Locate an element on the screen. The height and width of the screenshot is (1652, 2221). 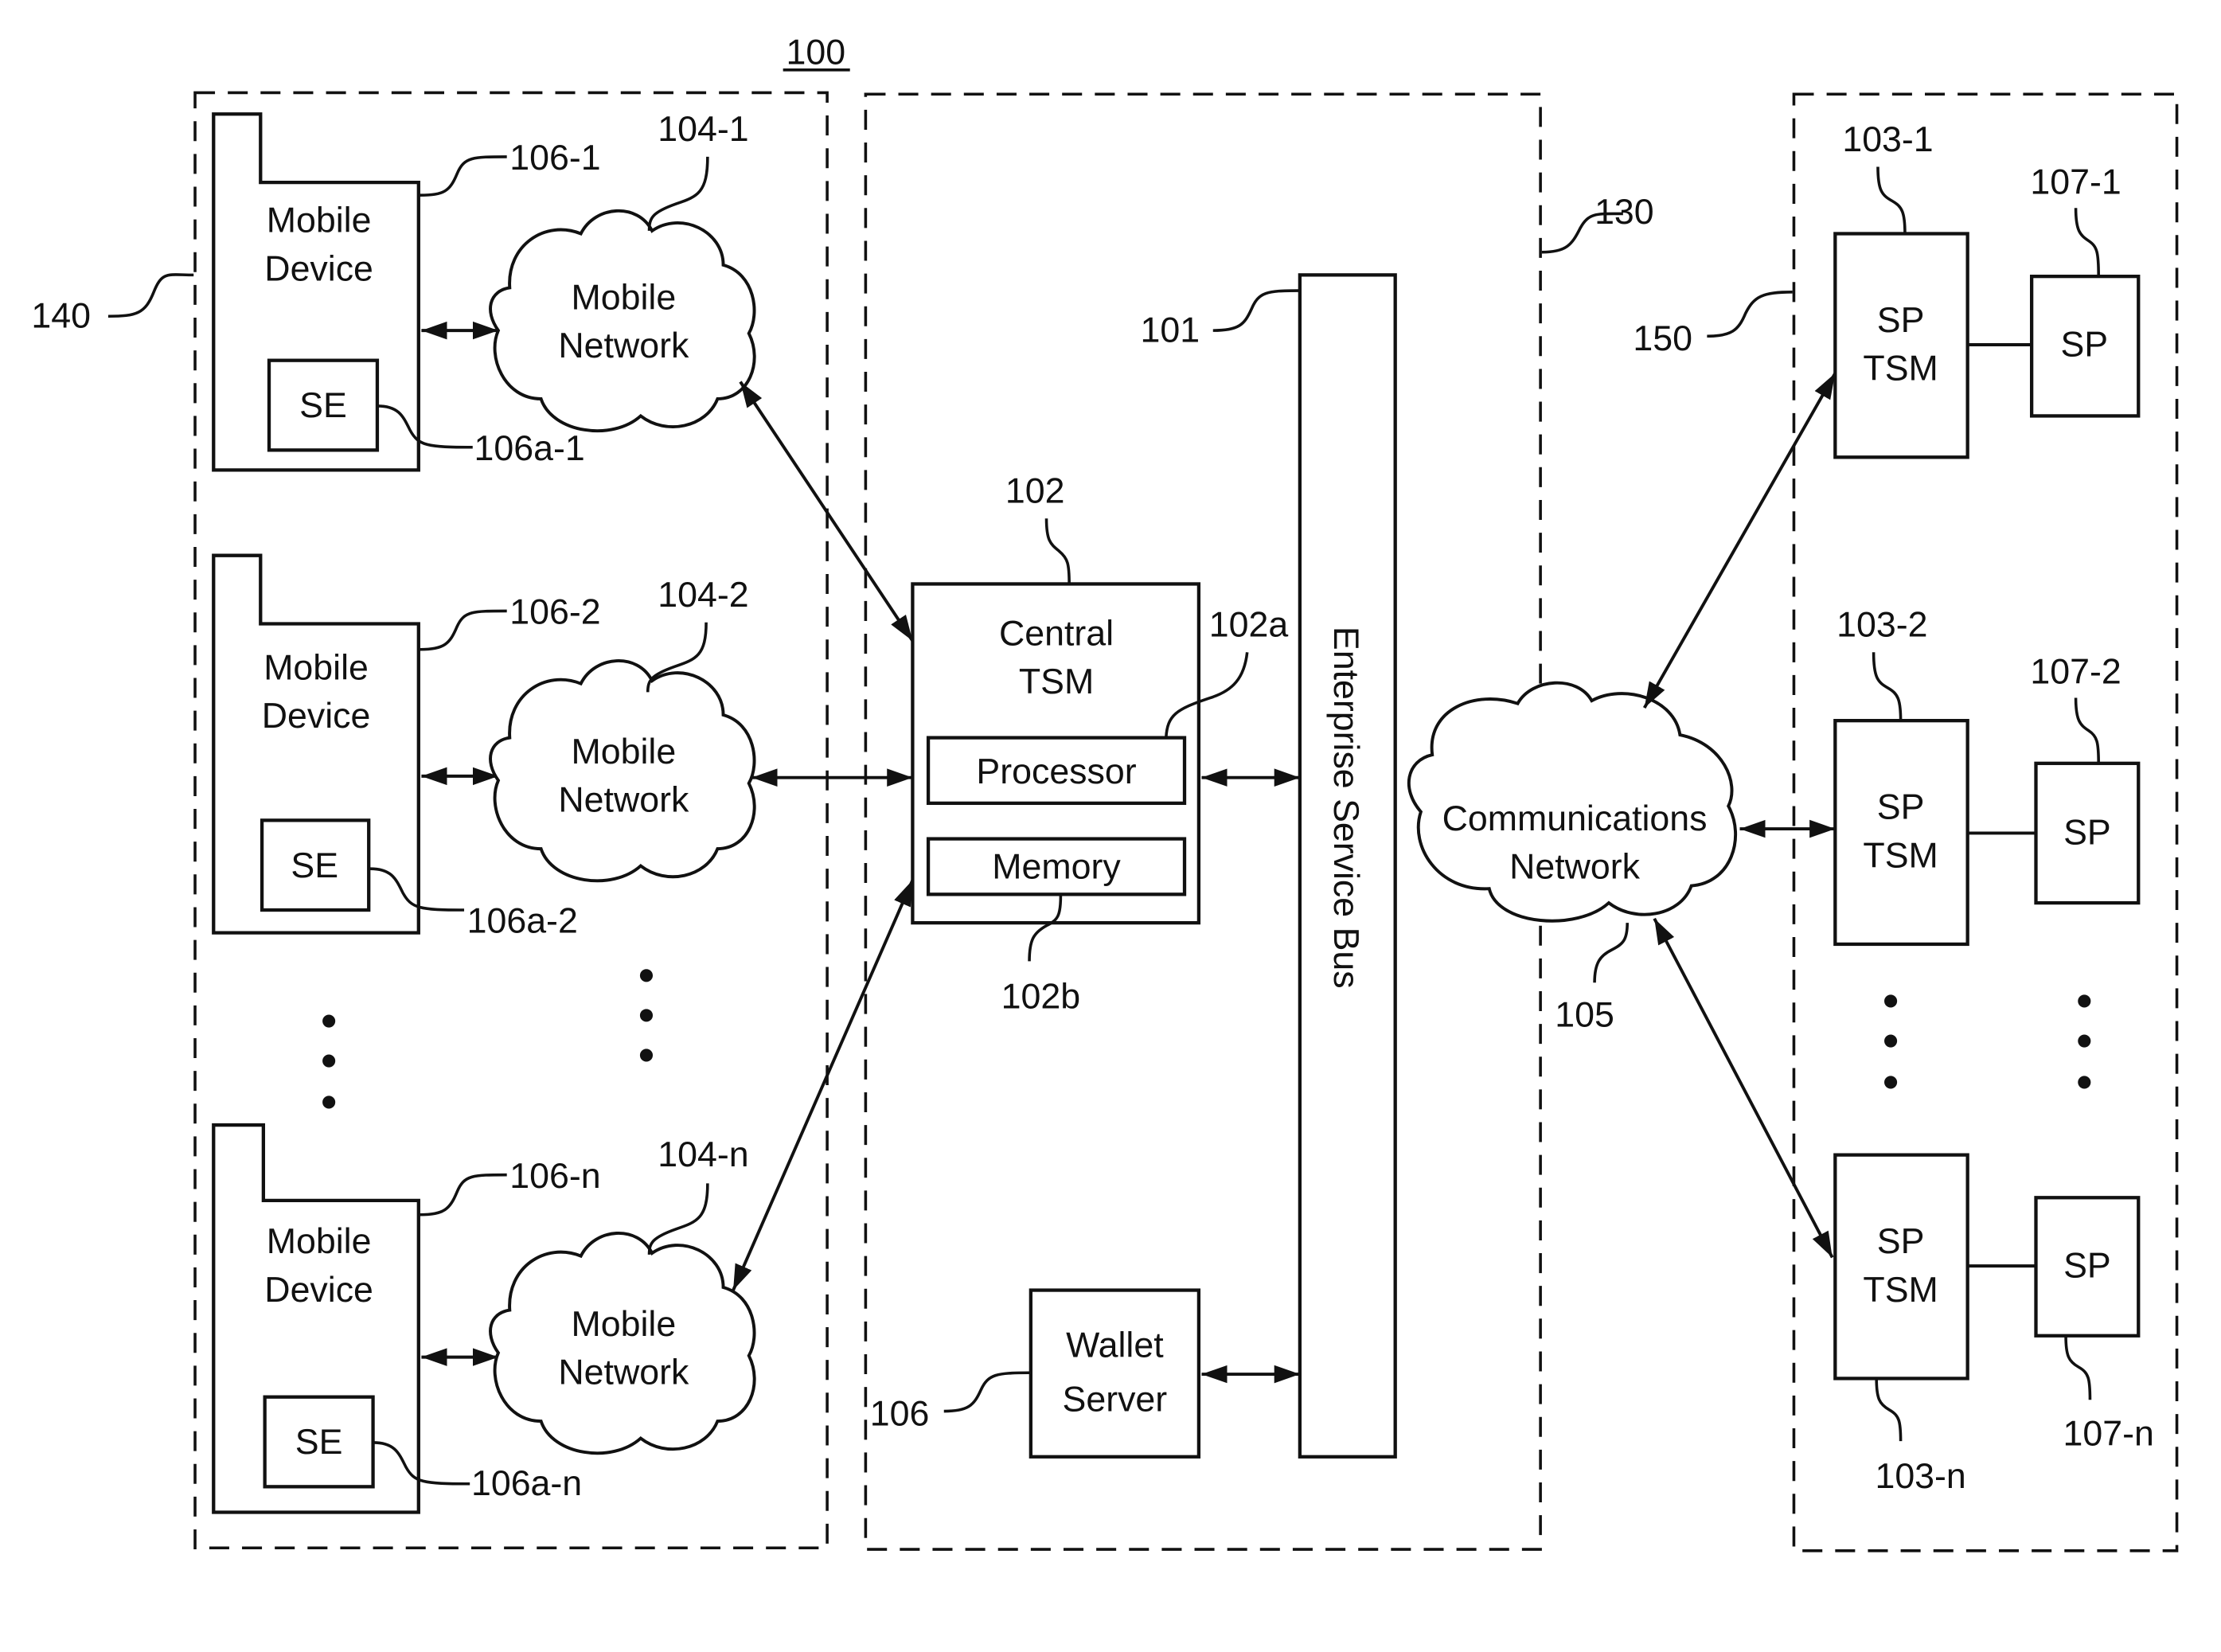
svg-text: 101 is located at coordinates (1170, 330).